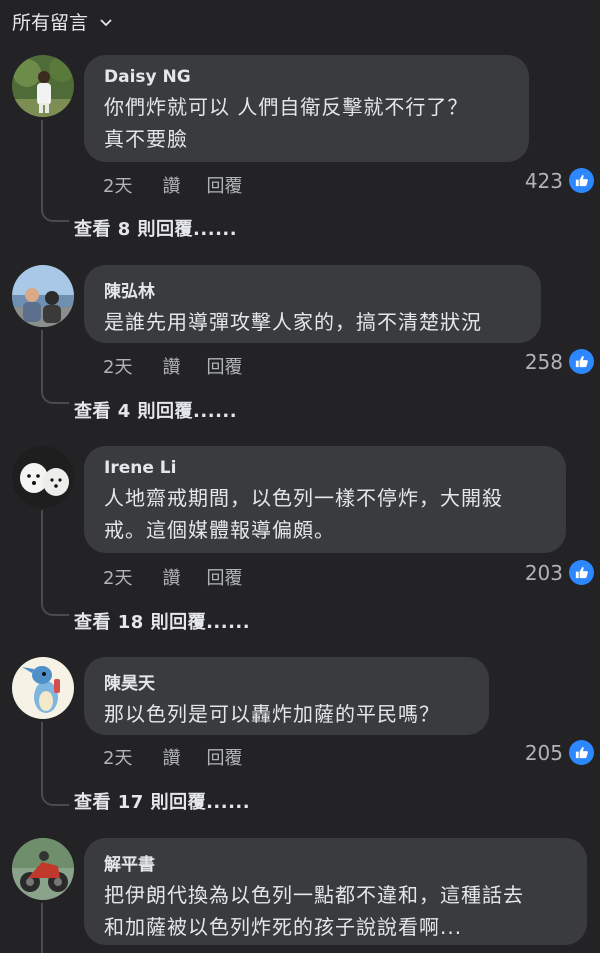  What do you see at coordinates (543, 180) in the screenshot?
I see `like-count: 423` at bounding box center [543, 180].